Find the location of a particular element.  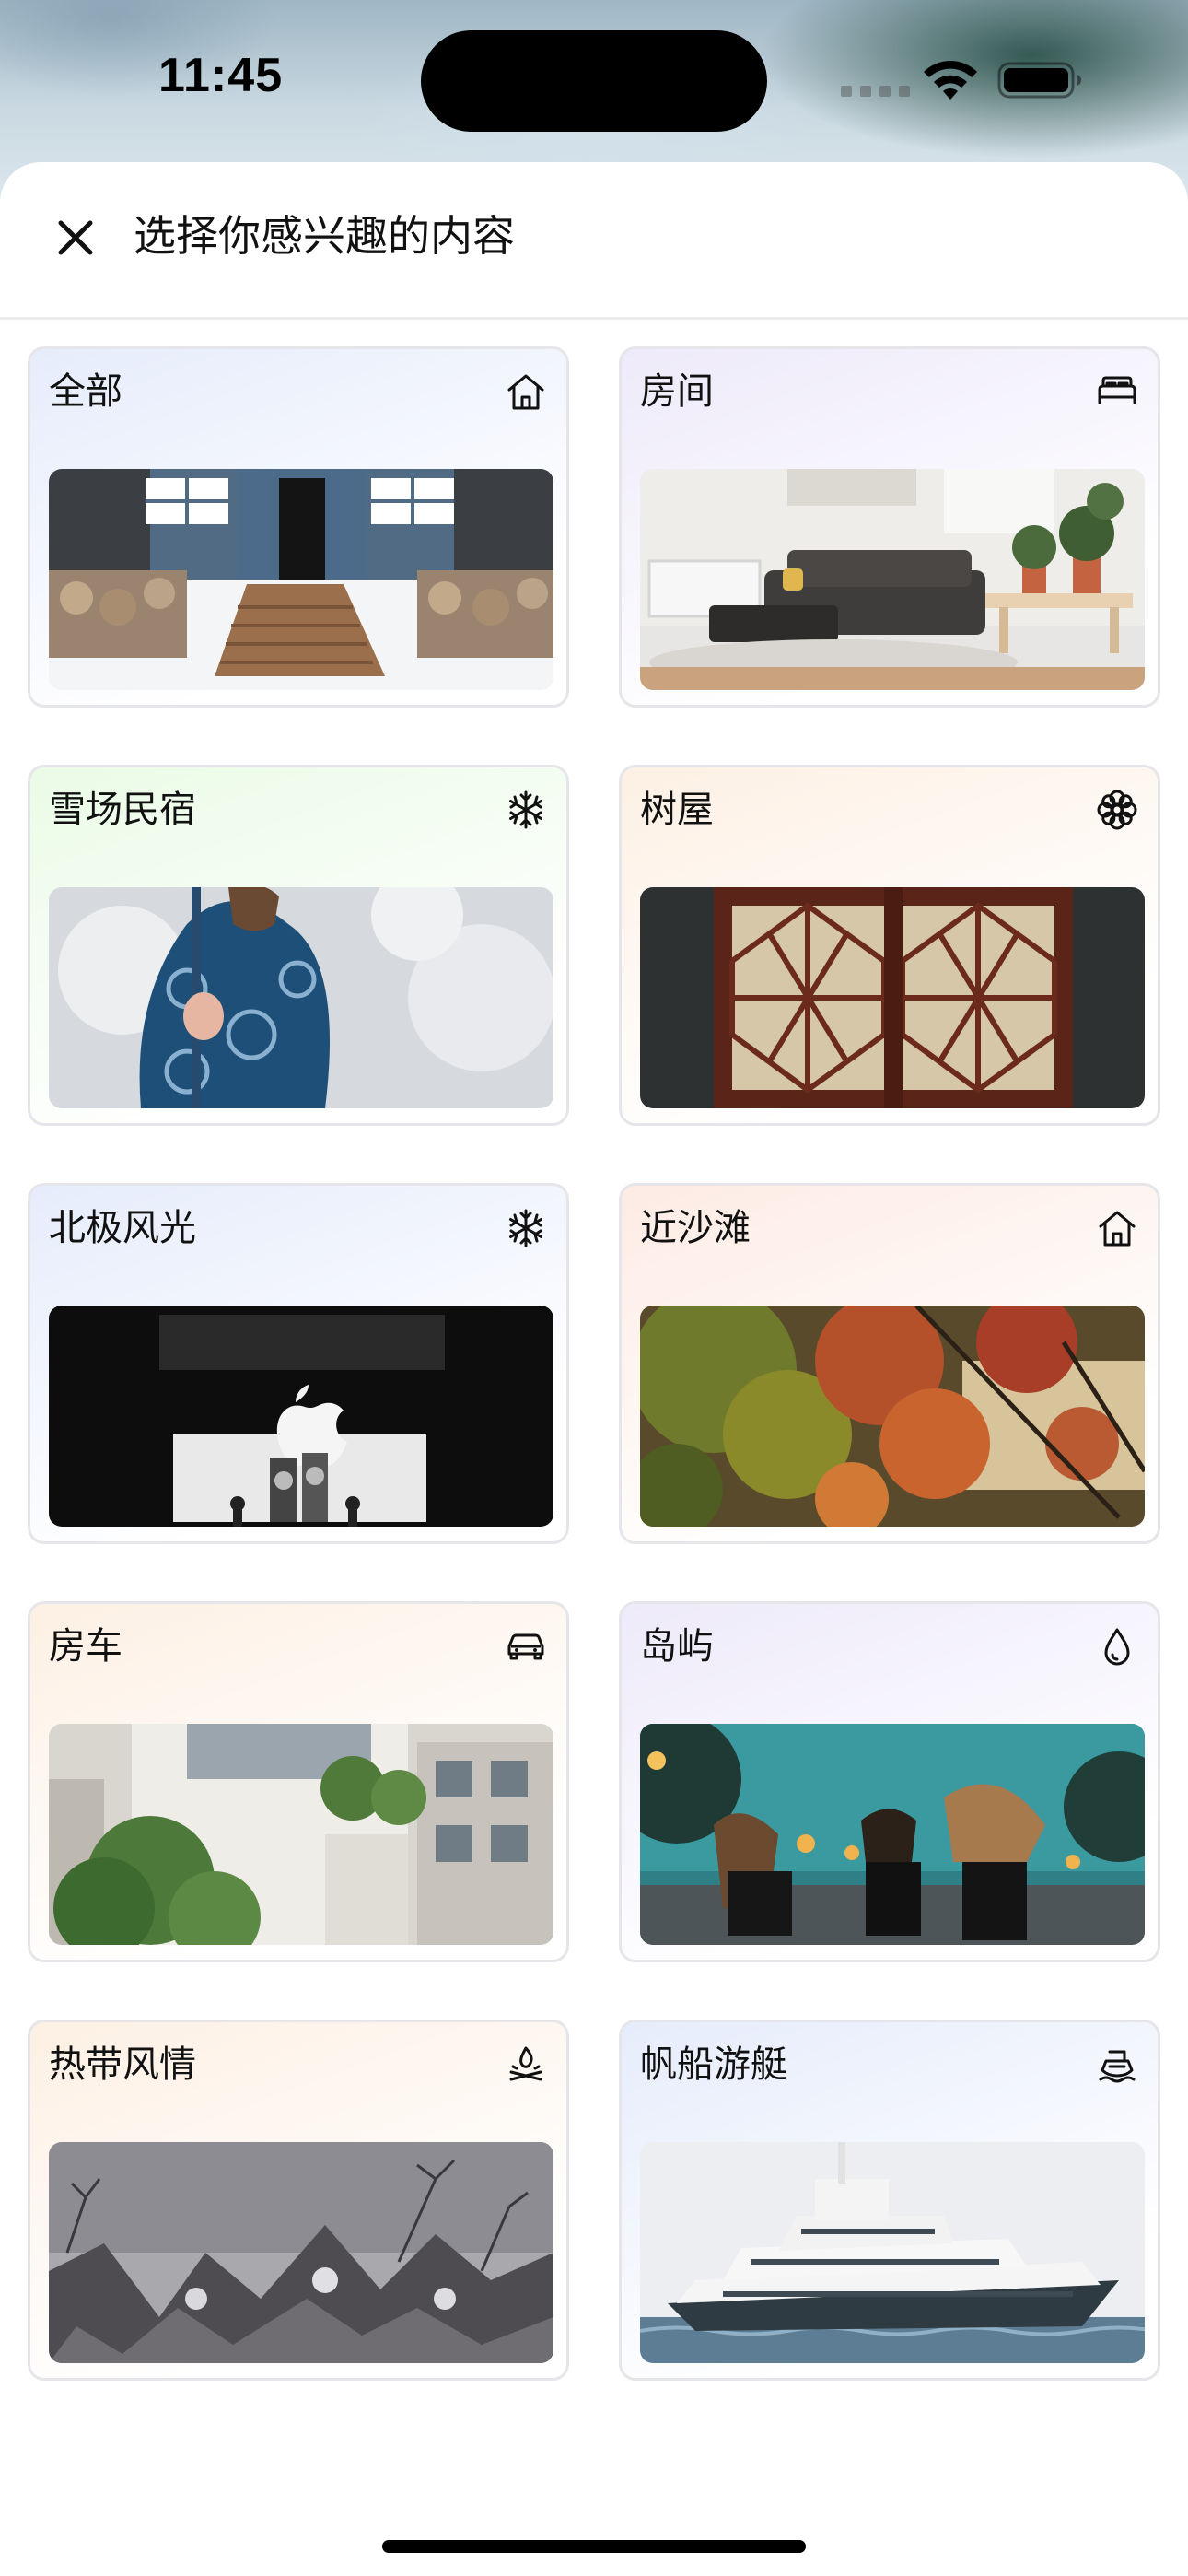

close-icon is located at coordinates (76, 237).